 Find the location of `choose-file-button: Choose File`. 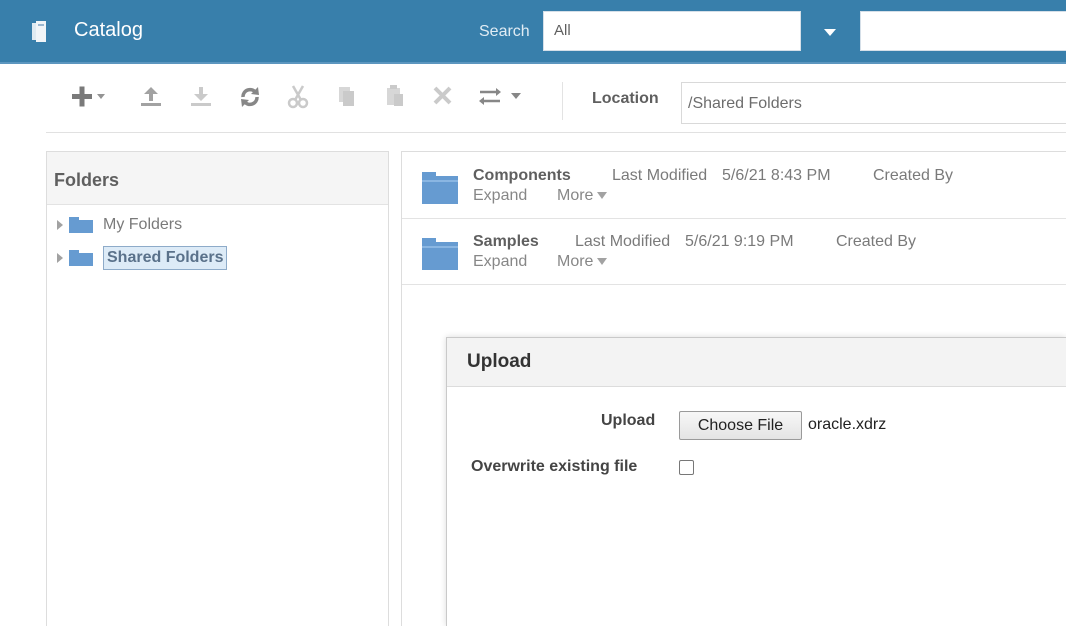

choose-file-button: Choose File is located at coordinates (740, 425).